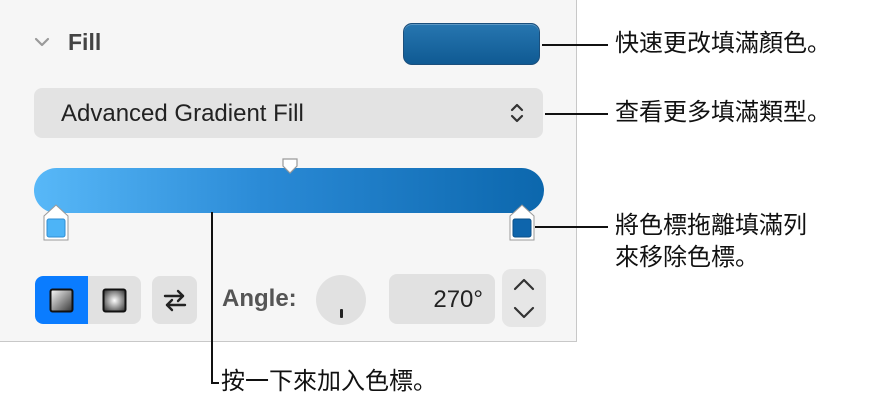  I want to click on color-stop-right, so click(522, 223).